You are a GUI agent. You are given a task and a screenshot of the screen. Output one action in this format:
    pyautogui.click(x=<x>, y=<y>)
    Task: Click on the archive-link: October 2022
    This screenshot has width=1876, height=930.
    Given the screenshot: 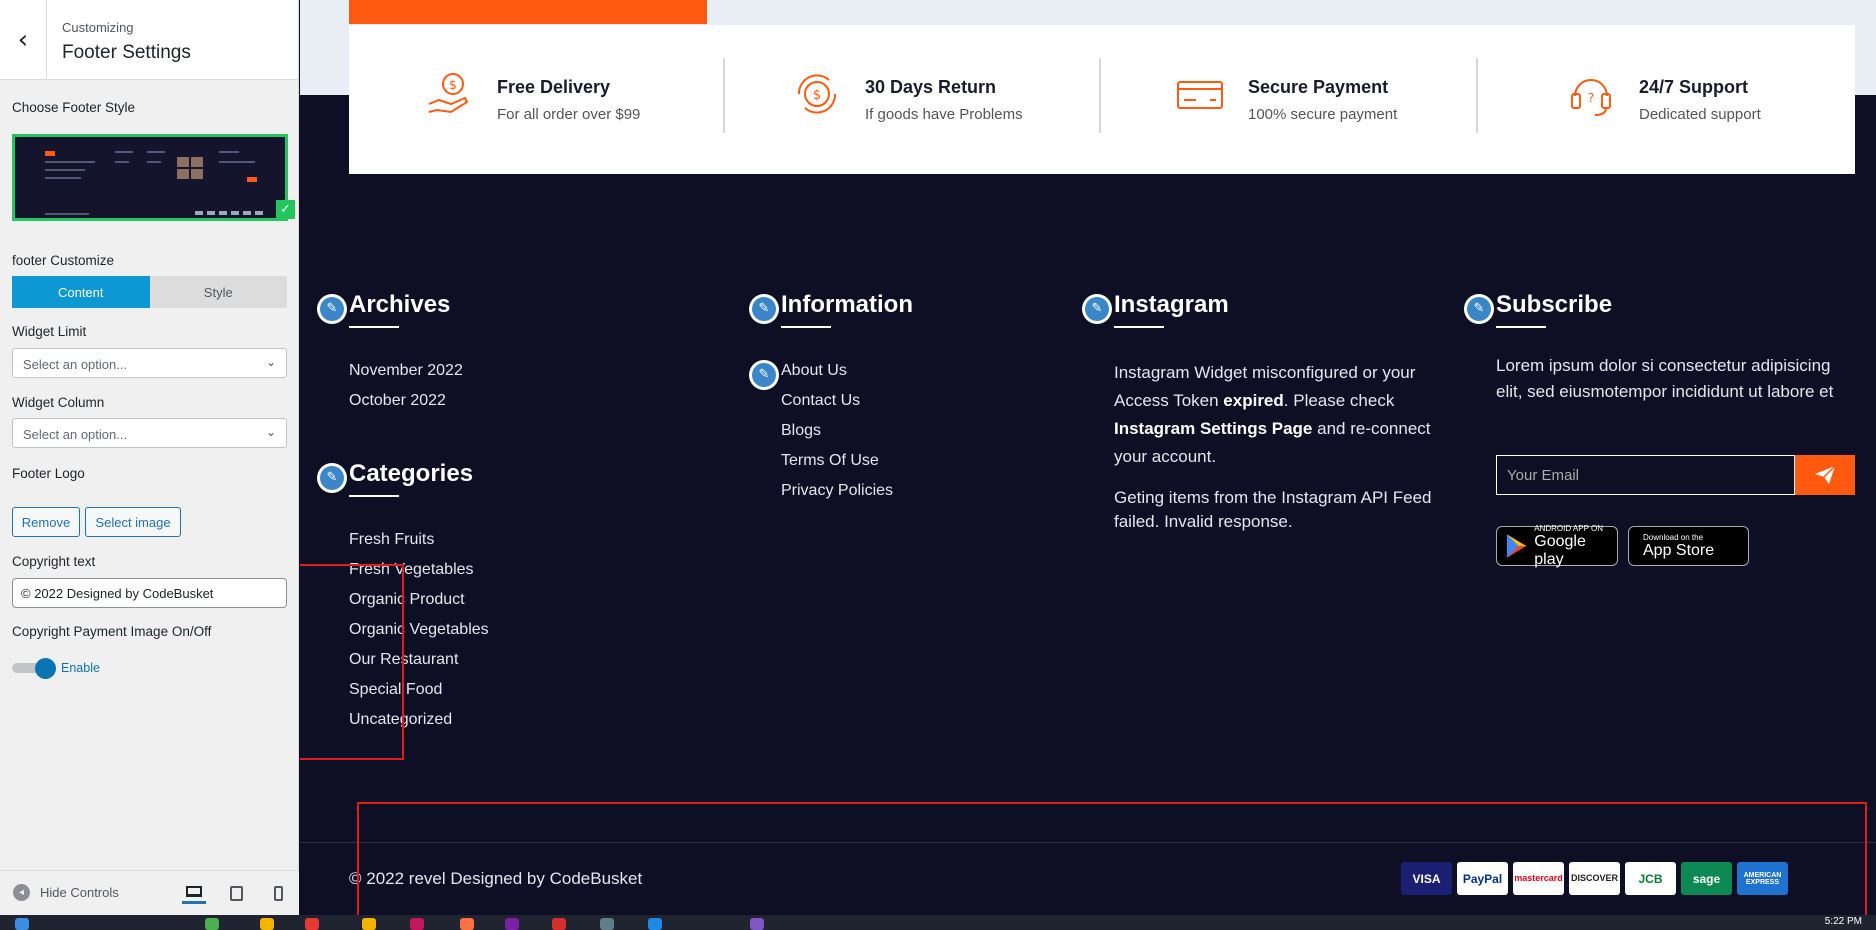 What is the action you would take?
    pyautogui.click(x=397, y=401)
    